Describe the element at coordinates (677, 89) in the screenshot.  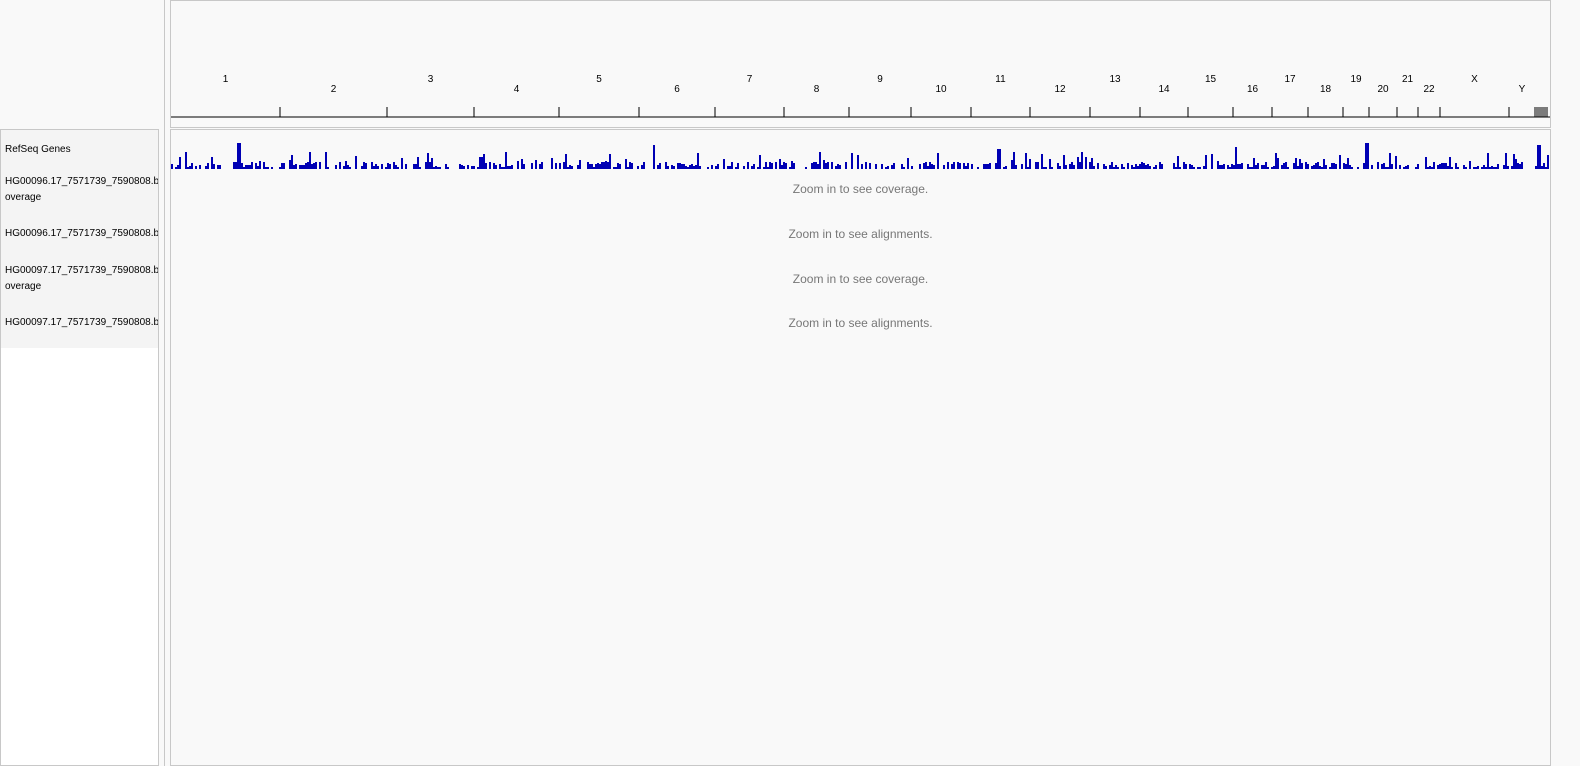
I see `chromosome-label-6: 6` at that location.